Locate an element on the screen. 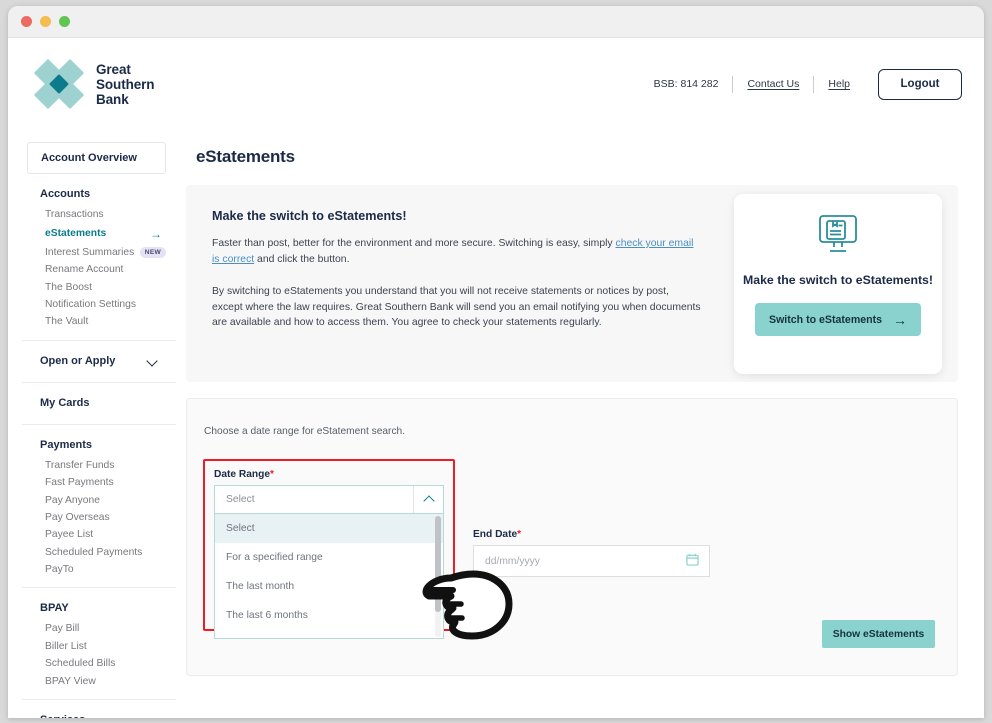 The image size is (992, 723). sidebar-item-label: Rename Account is located at coordinates (84, 270).